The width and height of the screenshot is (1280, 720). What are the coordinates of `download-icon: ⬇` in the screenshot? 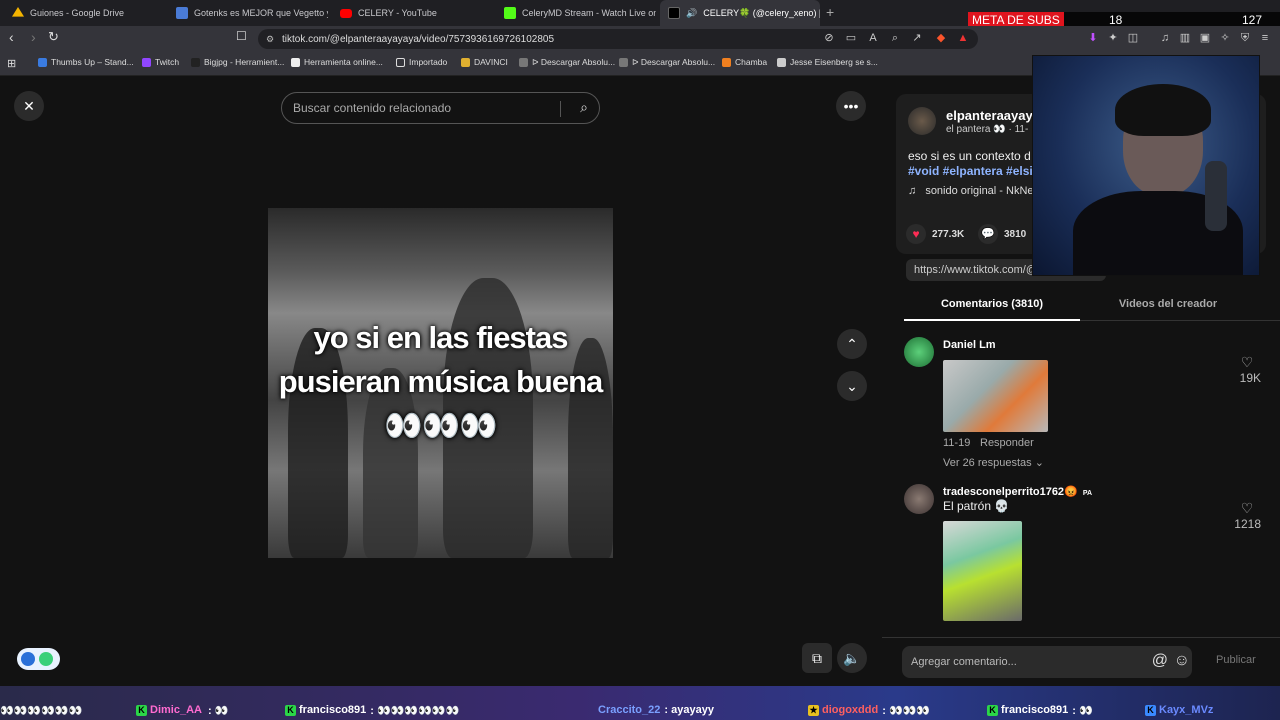 It's located at (1093, 38).